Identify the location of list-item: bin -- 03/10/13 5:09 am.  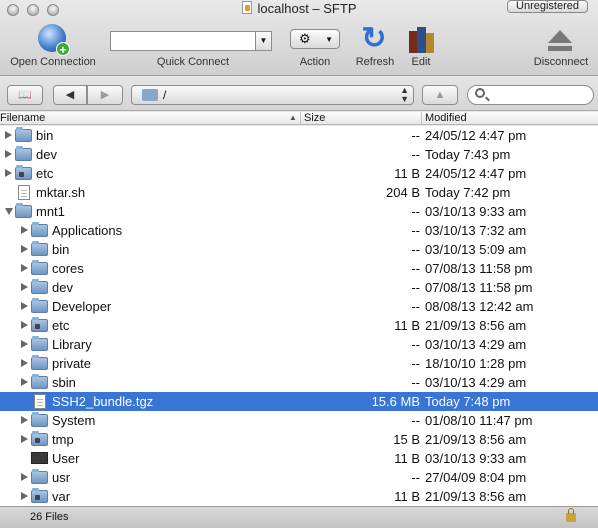
(299, 249).